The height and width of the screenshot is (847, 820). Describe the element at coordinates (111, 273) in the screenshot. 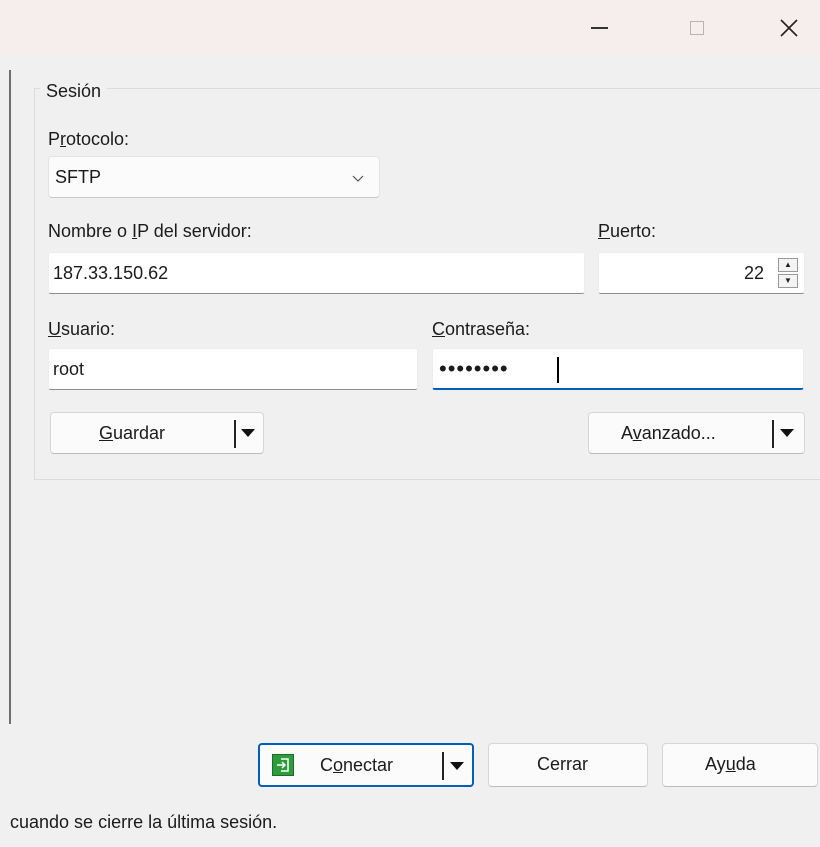

I see `host-value: 187.33.150.62` at that location.